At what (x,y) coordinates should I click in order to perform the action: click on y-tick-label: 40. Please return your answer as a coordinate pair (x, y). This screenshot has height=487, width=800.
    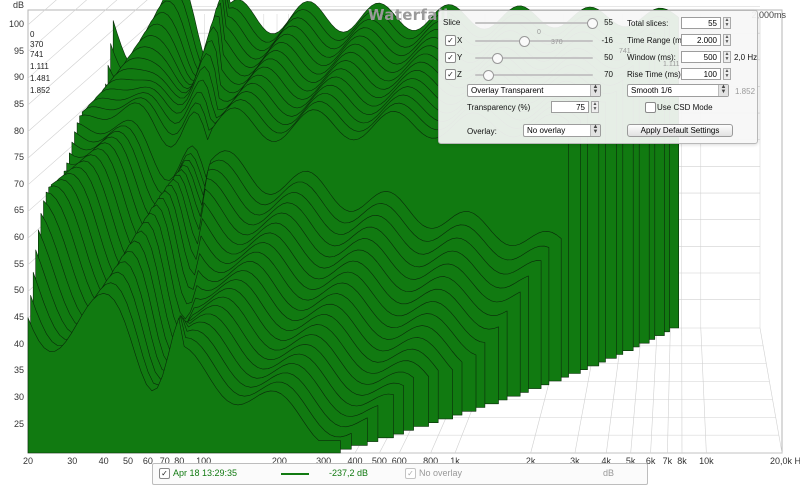
    Looking at the image, I should click on (18, 343).